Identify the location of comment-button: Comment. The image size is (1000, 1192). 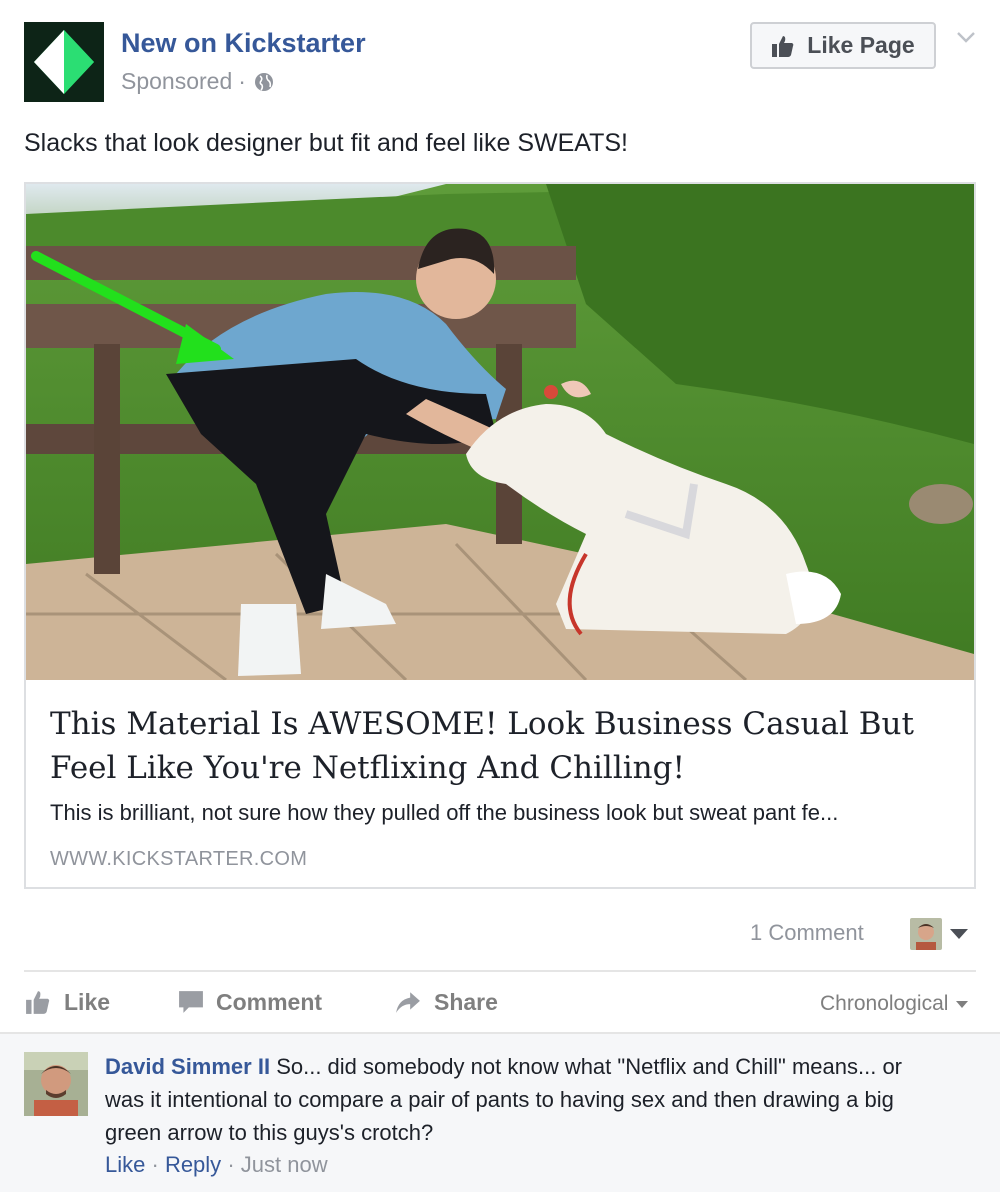
(250, 1002).